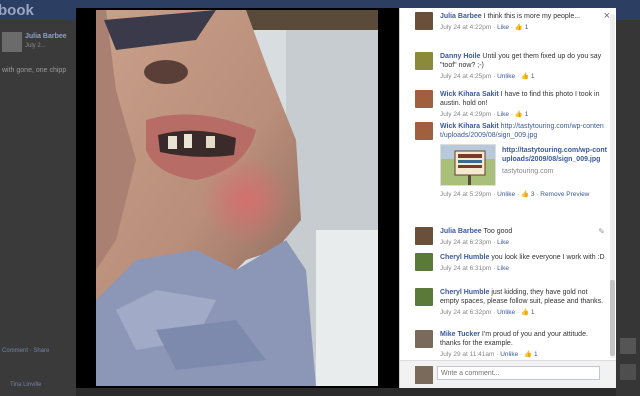 Image resolution: width=640 pixels, height=396 pixels. What do you see at coordinates (564, 194) in the screenshot?
I see `remove-preview-link: Remove Preview` at bounding box center [564, 194].